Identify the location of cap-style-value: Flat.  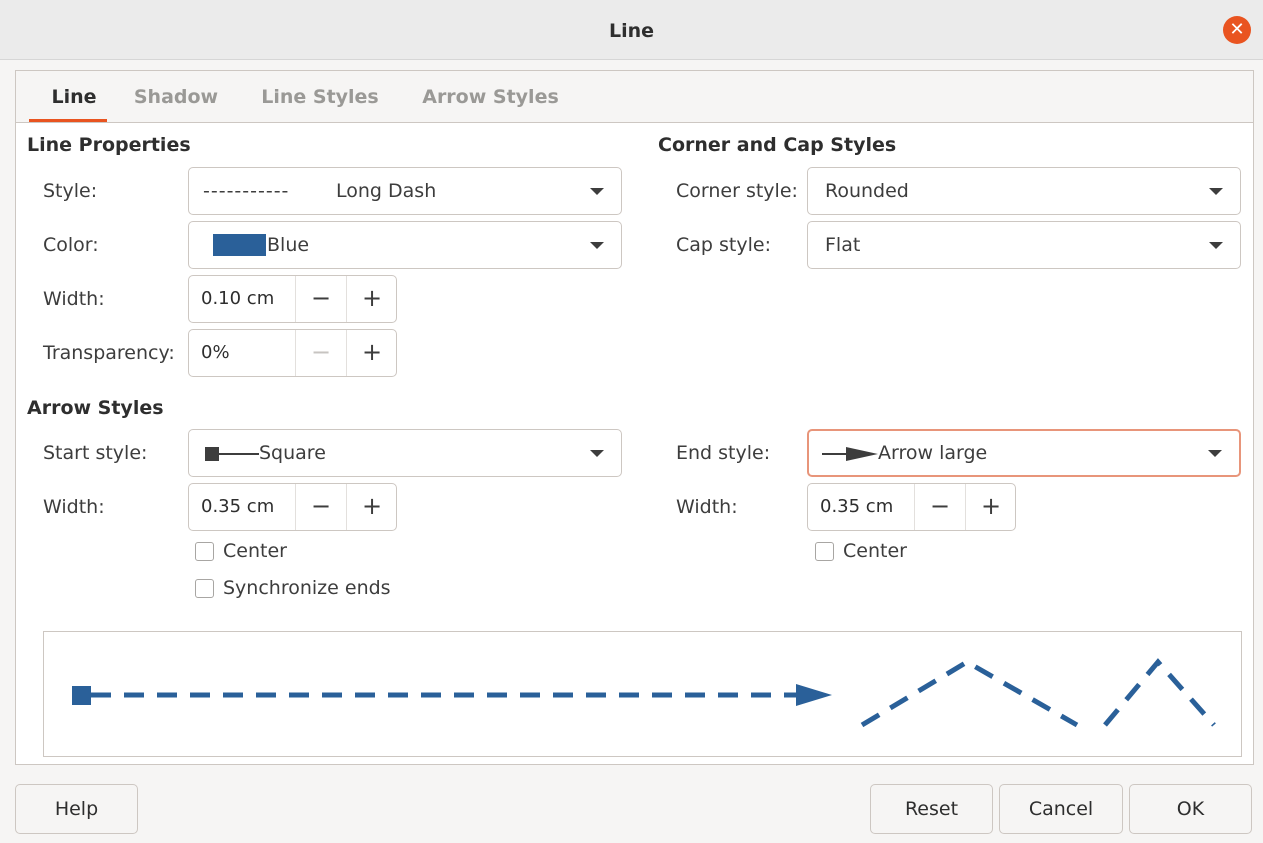
(843, 245).